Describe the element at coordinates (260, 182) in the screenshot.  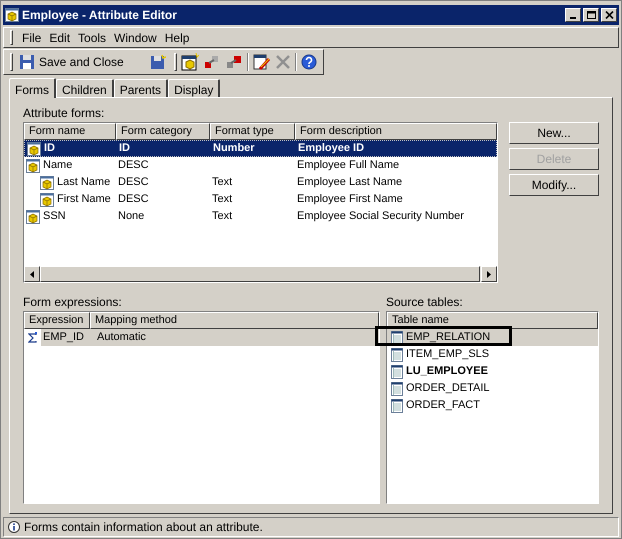
I see `form-row: Last Name DESC Text Employee Last Name` at that location.